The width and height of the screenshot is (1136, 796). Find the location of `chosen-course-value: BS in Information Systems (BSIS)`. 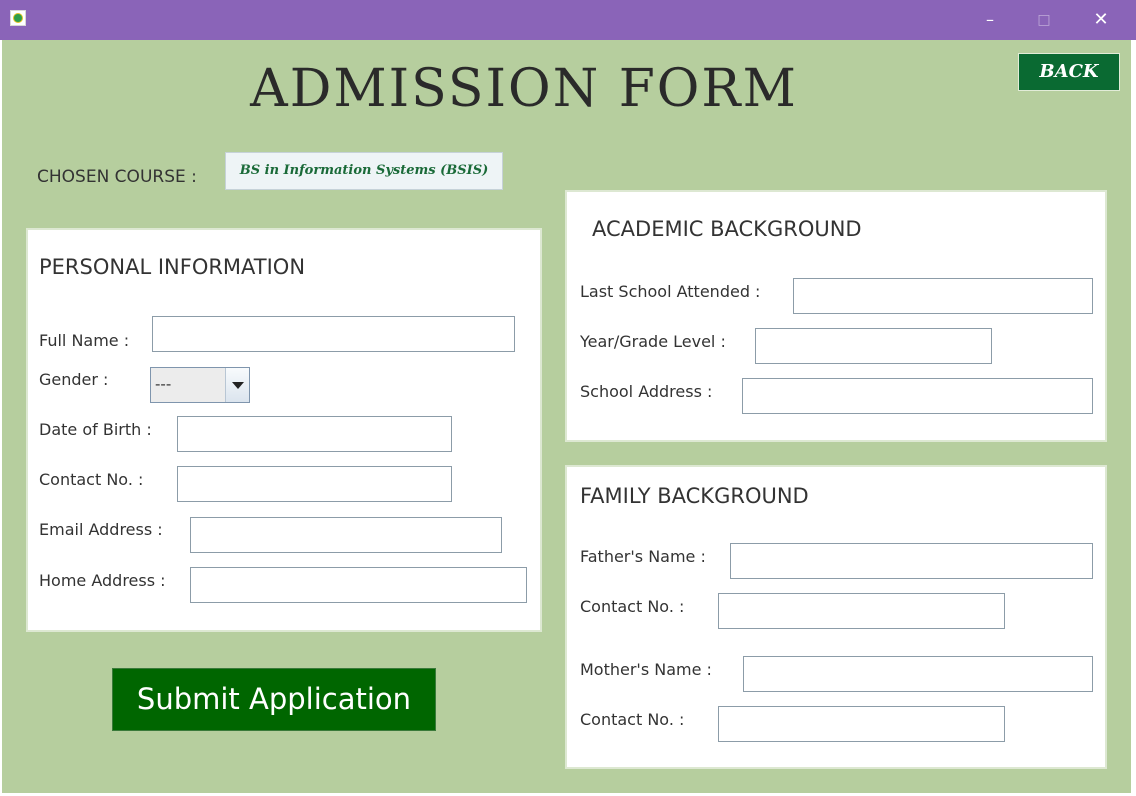

chosen-course-value: BS in Information Systems (BSIS) is located at coordinates (364, 171).